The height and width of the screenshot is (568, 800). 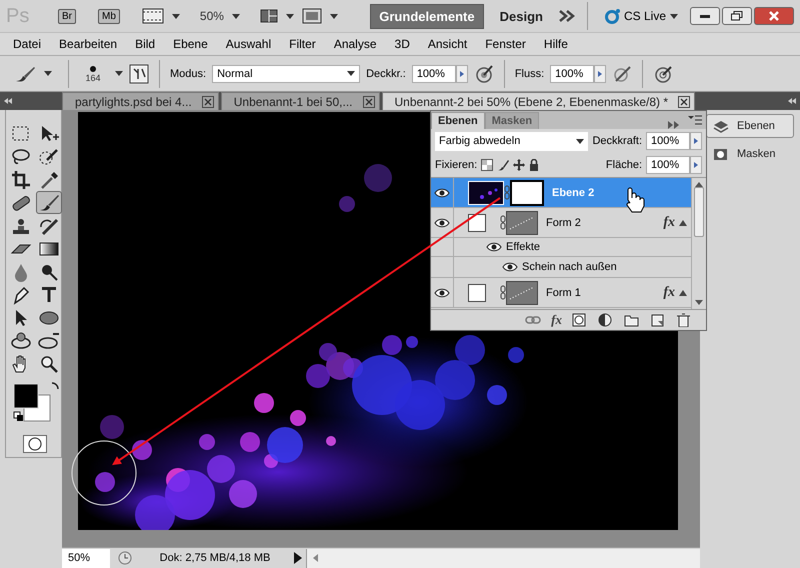 What do you see at coordinates (774, 16) in the screenshot?
I see `close-button` at bounding box center [774, 16].